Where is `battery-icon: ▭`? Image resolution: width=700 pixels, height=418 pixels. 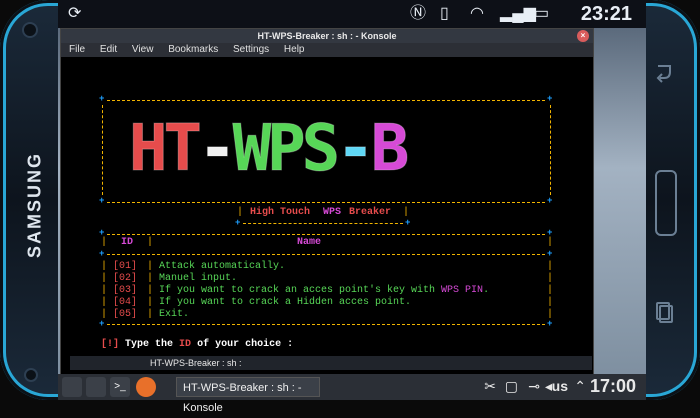
battery-icon: ▭ is located at coordinates (542, 13).